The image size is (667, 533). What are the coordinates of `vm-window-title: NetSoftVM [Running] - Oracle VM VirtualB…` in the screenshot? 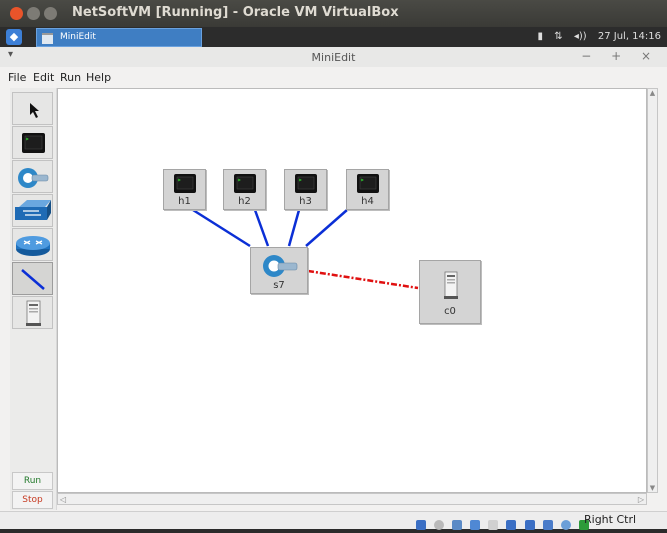 It's located at (235, 12).